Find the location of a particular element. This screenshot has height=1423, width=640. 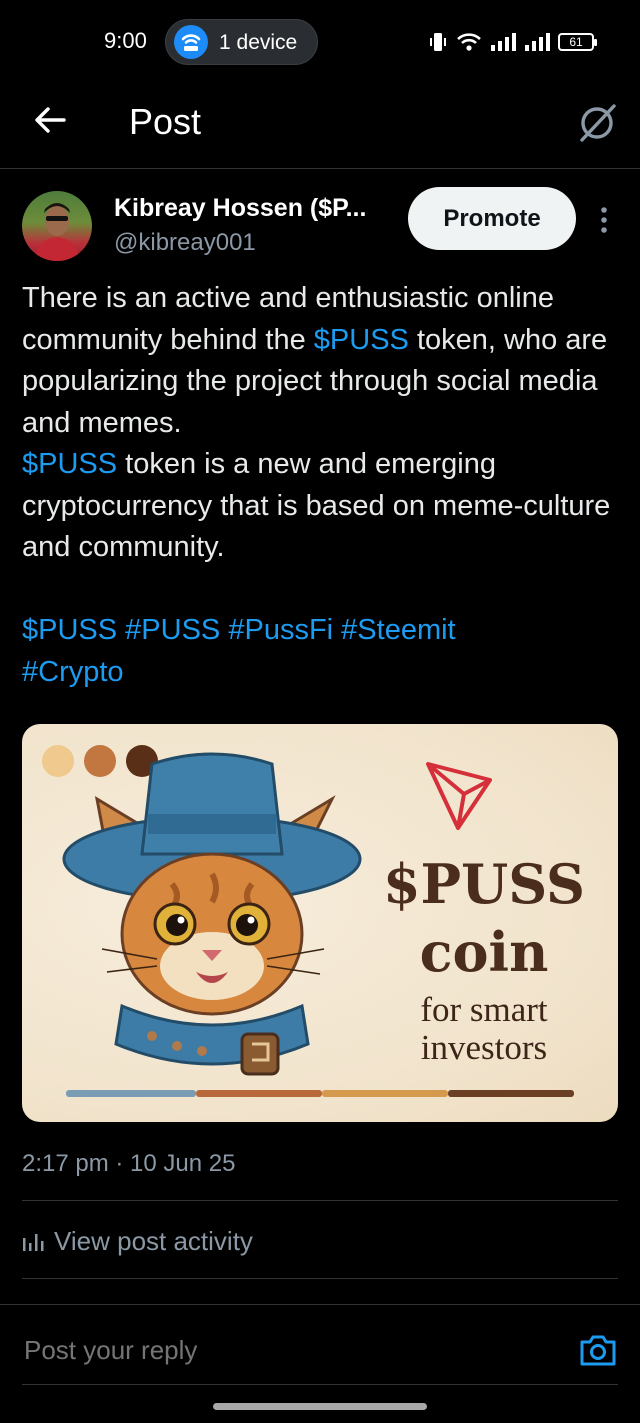

promote-button: Promote is located at coordinates (492, 218).